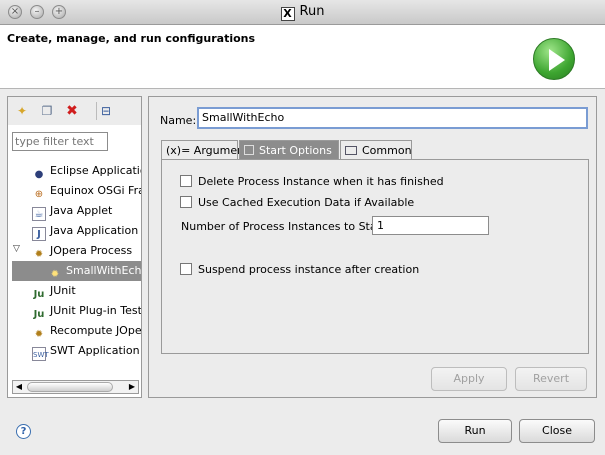 Image resolution: width=605 pixels, height=455 pixels. I want to click on instances-field: 1, so click(430, 225).